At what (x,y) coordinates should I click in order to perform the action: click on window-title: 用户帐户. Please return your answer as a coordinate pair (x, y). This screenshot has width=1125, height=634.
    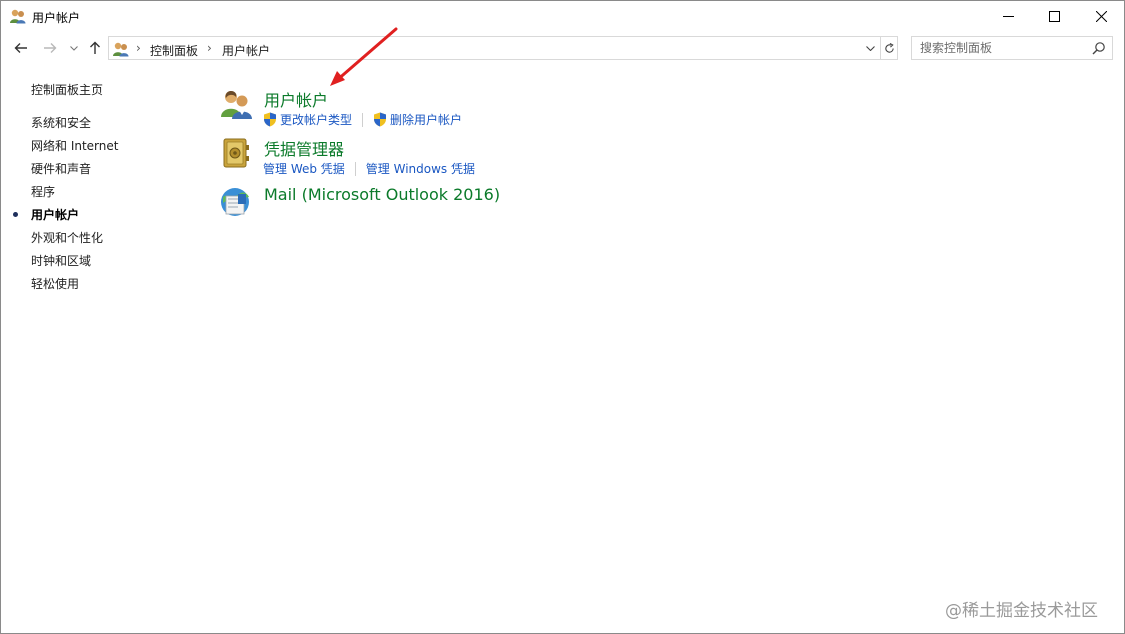
    Looking at the image, I should click on (56, 18).